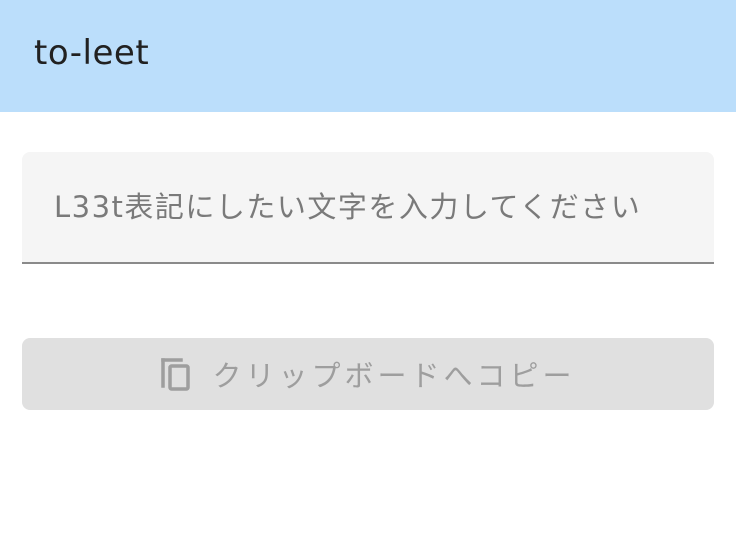 Image resolution: width=736 pixels, height=542 pixels. Describe the element at coordinates (92, 53) in the screenshot. I see `app-title: to-leet` at that location.